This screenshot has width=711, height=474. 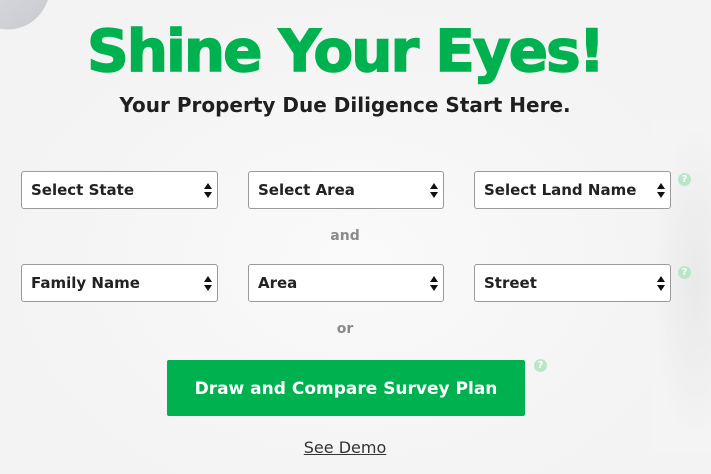 I want to click on select-land-name-label: Select Land Name, so click(x=560, y=190).